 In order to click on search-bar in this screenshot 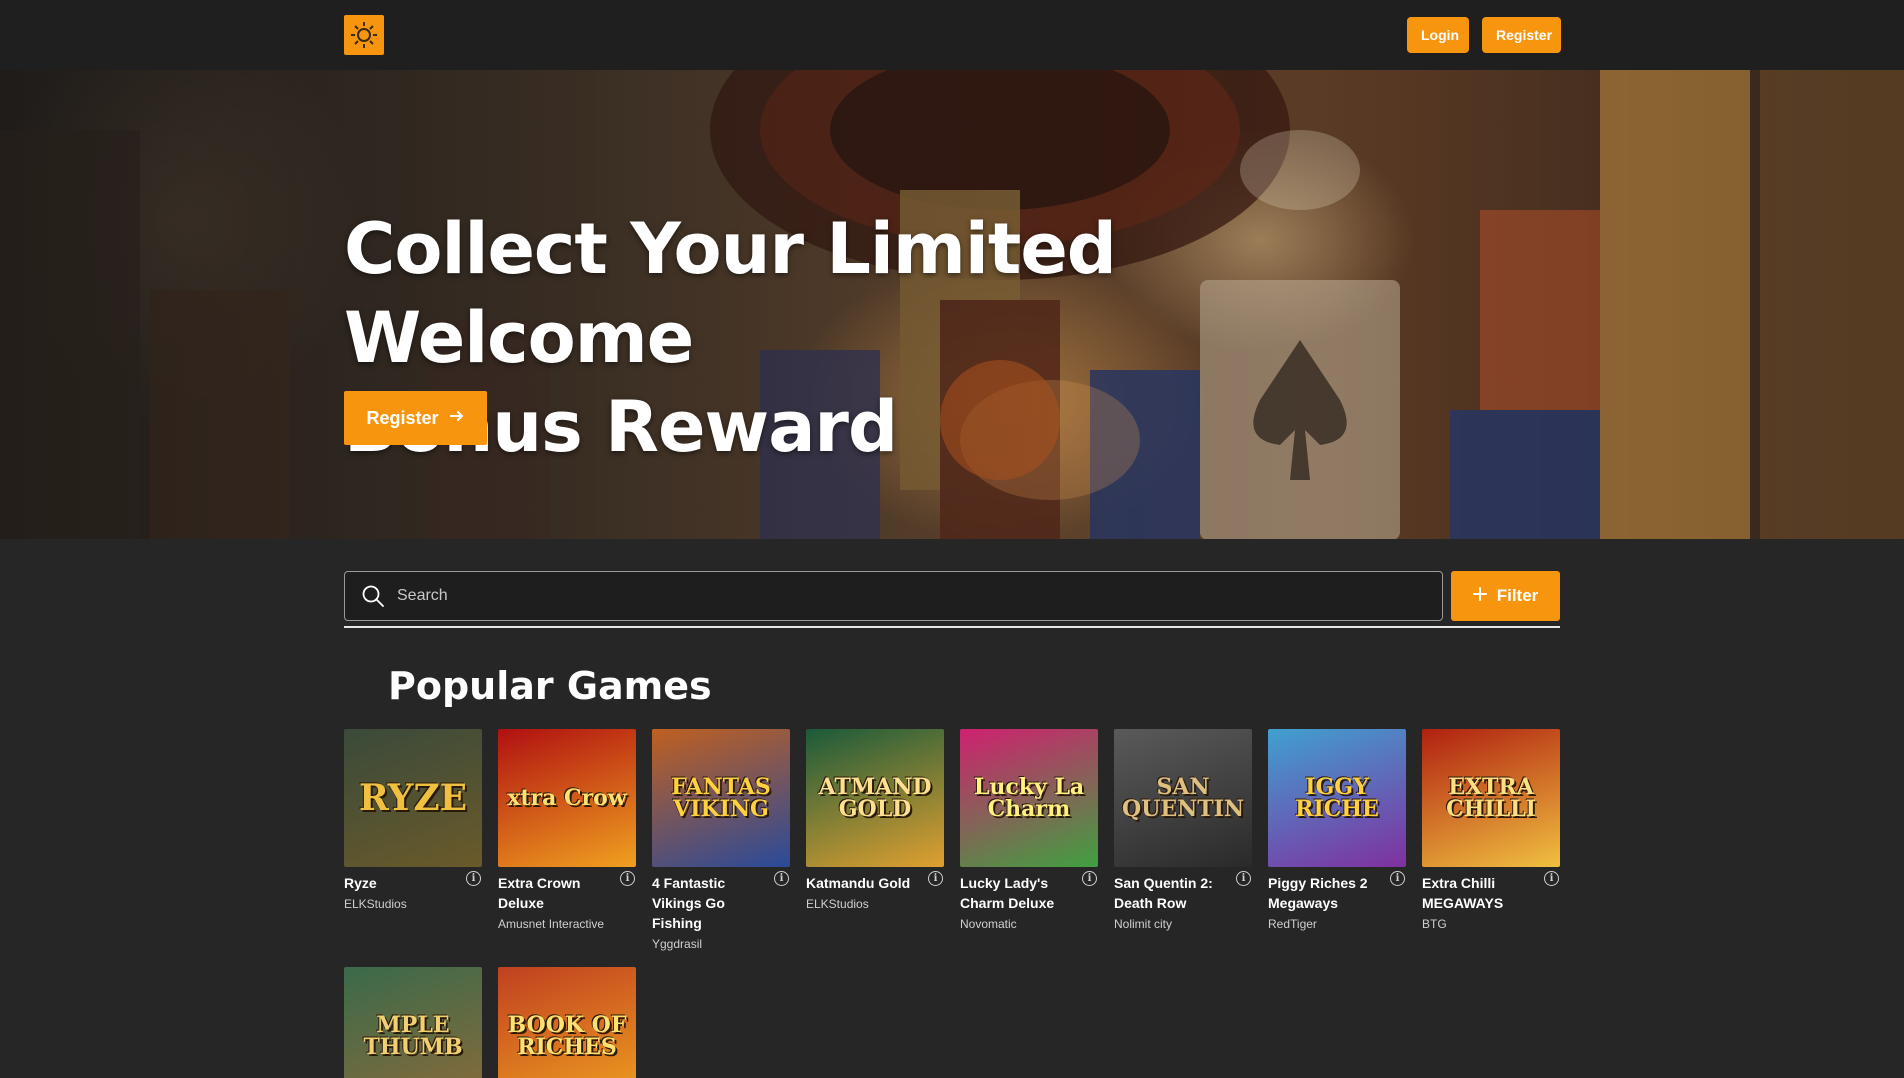, I will do `click(893, 596)`.